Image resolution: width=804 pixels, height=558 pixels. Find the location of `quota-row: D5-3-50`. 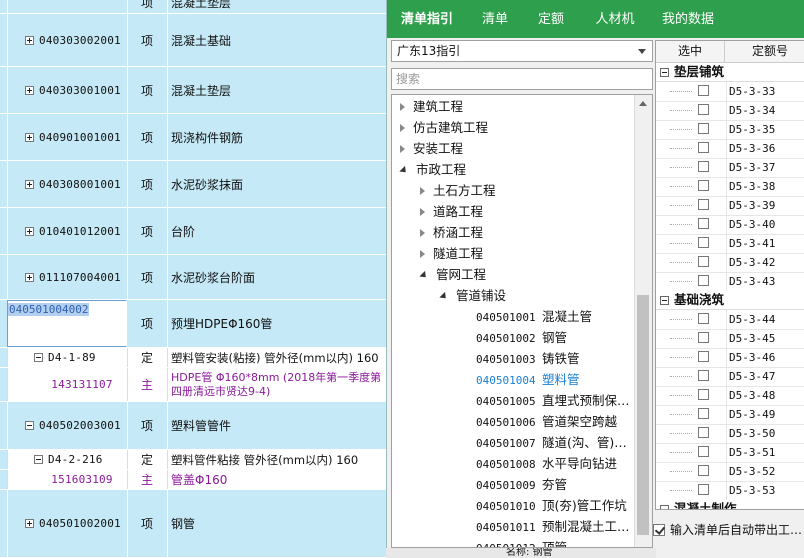

quota-row: D5-3-50 is located at coordinates (730, 434).